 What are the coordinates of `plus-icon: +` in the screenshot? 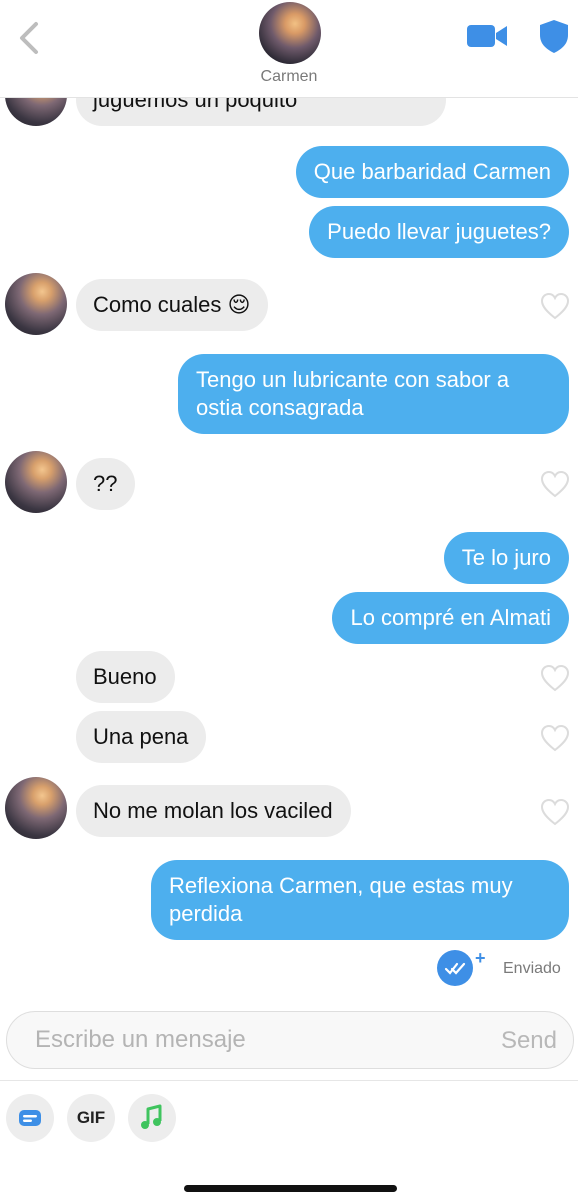 It's located at (480, 958).